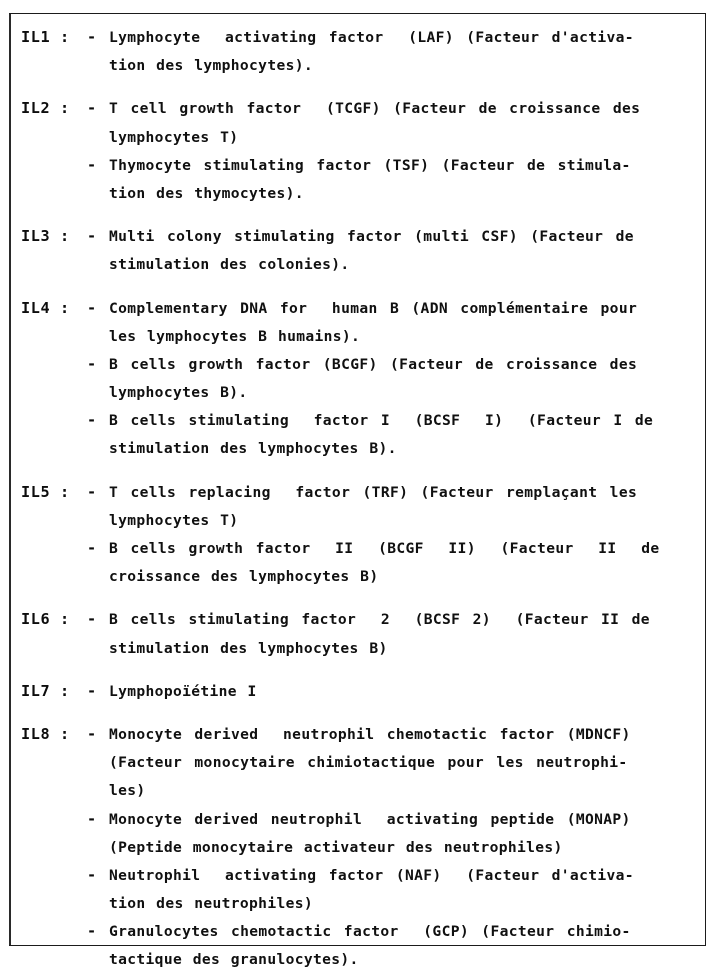 Image resolution: width=717 pixels, height=972 pixels. I want to click on line-text: tion des thymocytes)., so click(206, 193).